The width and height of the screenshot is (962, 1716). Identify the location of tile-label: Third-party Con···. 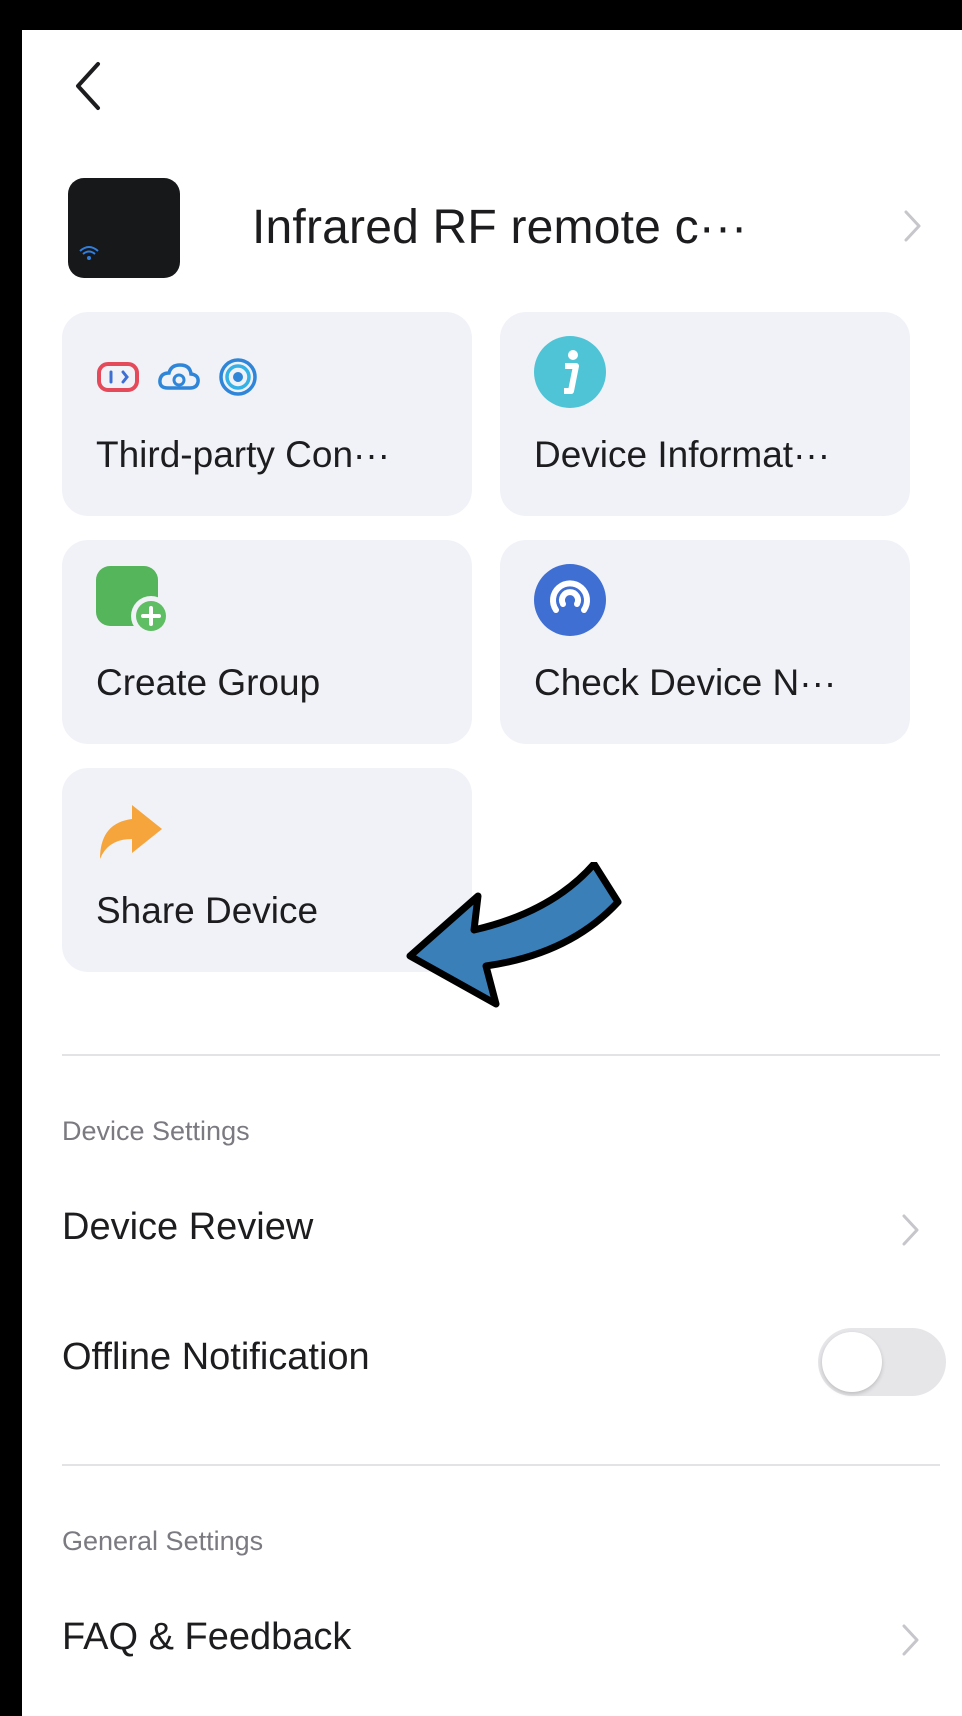
(243, 454).